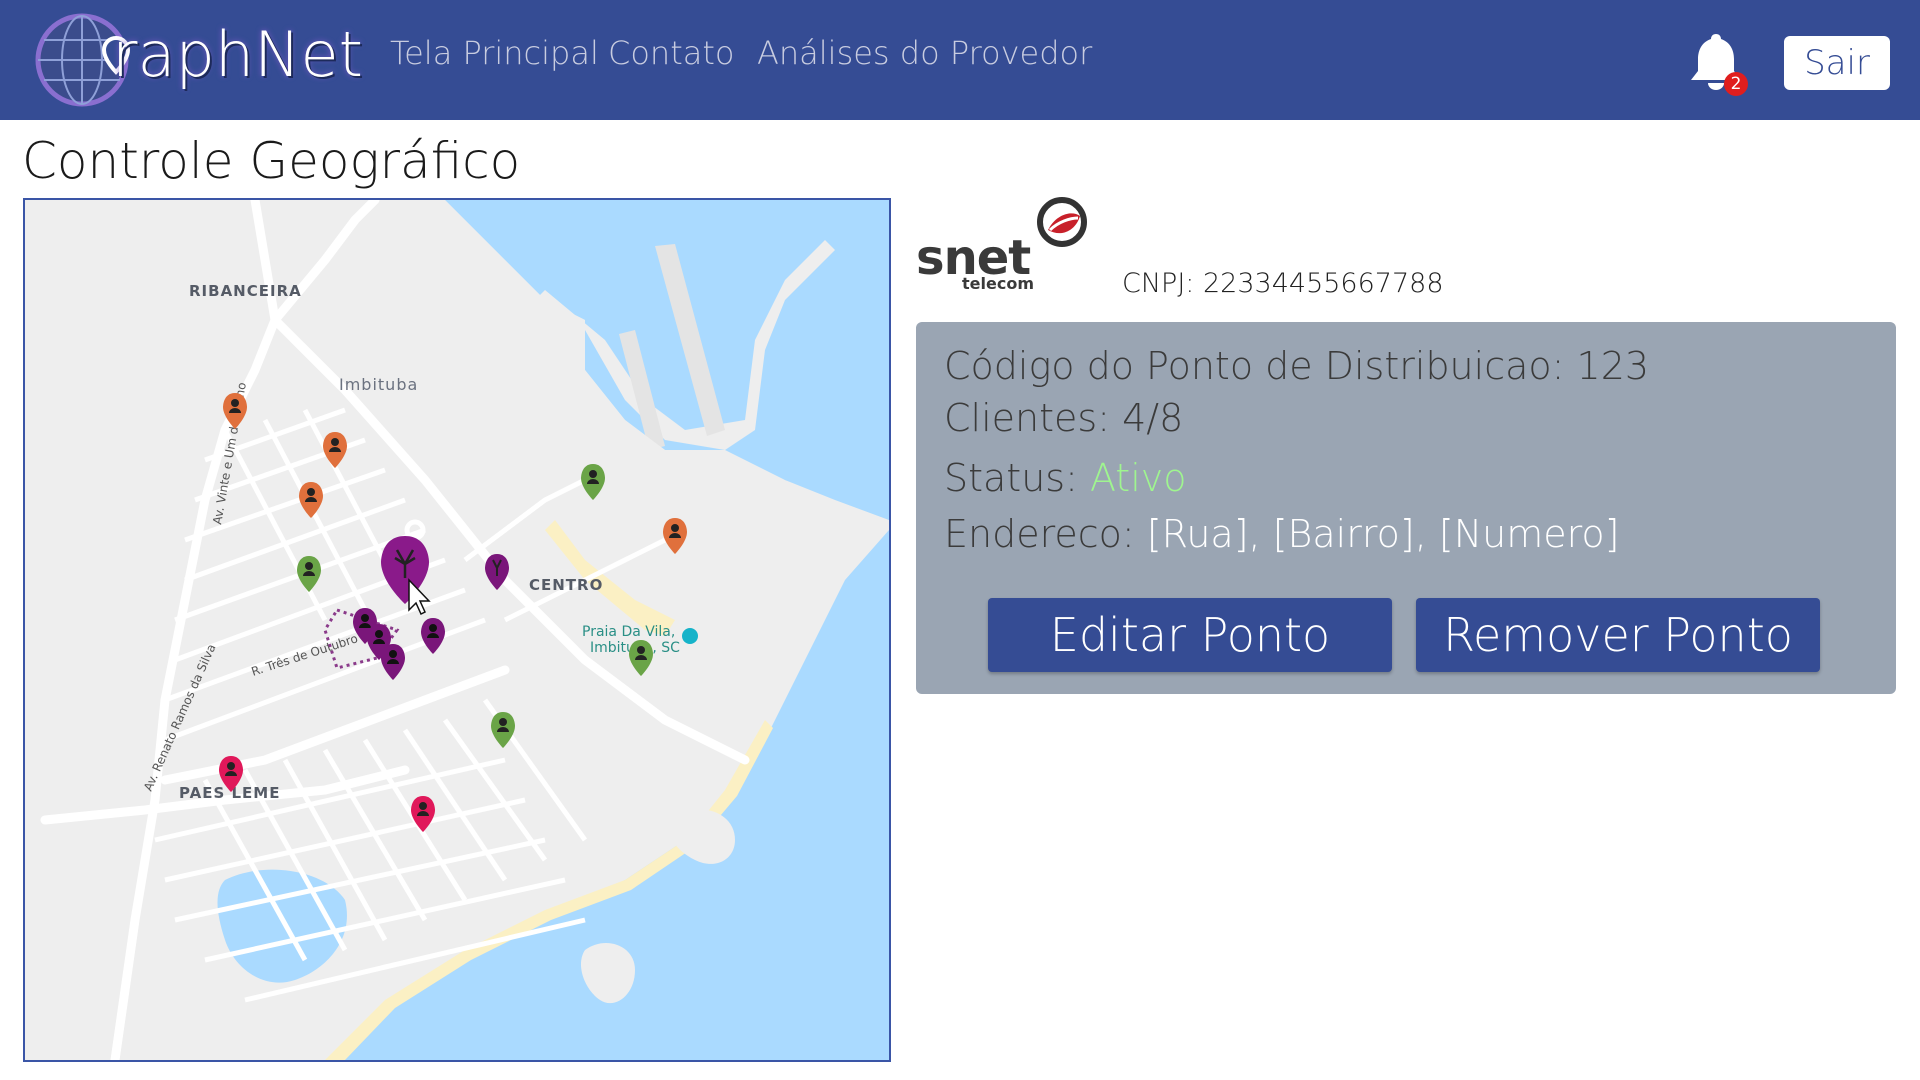 The image size is (1920, 1080). Describe the element at coordinates (671, 53) in the screenshot. I see `nav-link-contato: Contato` at that location.